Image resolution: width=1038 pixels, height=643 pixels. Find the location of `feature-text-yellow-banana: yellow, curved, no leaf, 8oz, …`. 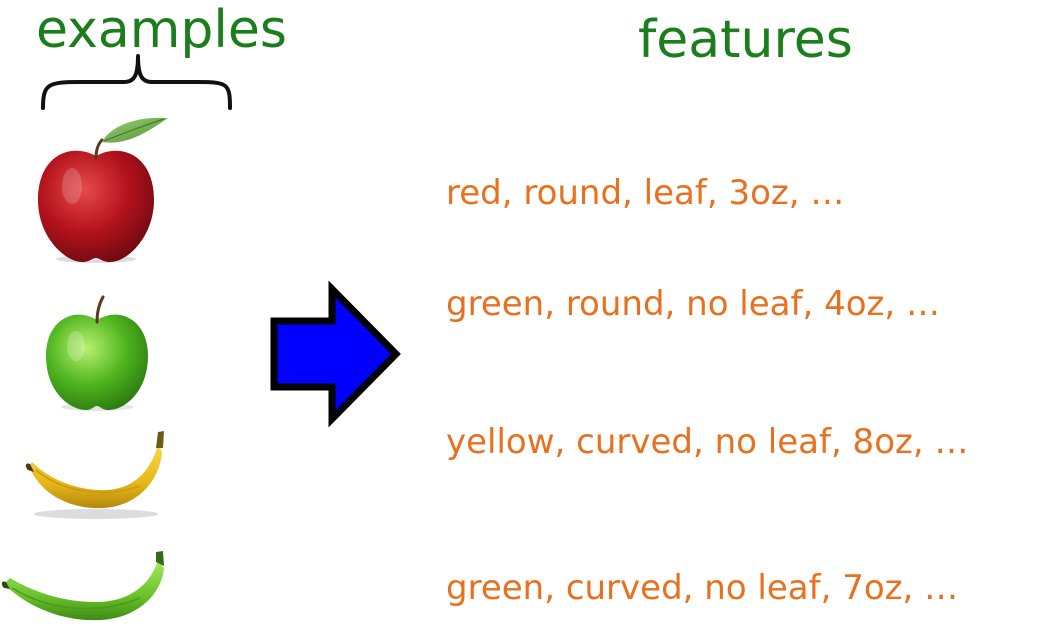

feature-text-yellow-banana: yellow, curved, no leaf, 8oz, … is located at coordinates (707, 442).